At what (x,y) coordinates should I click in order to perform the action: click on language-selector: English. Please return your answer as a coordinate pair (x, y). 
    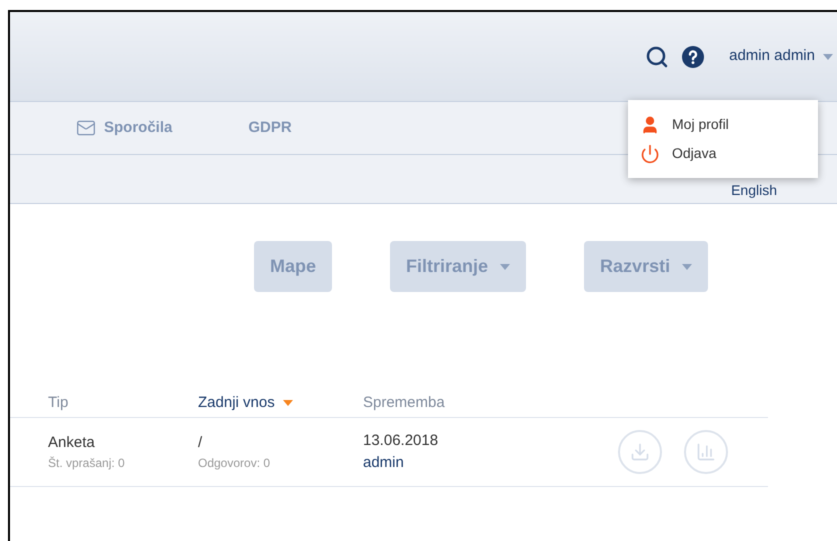
    Looking at the image, I should click on (754, 190).